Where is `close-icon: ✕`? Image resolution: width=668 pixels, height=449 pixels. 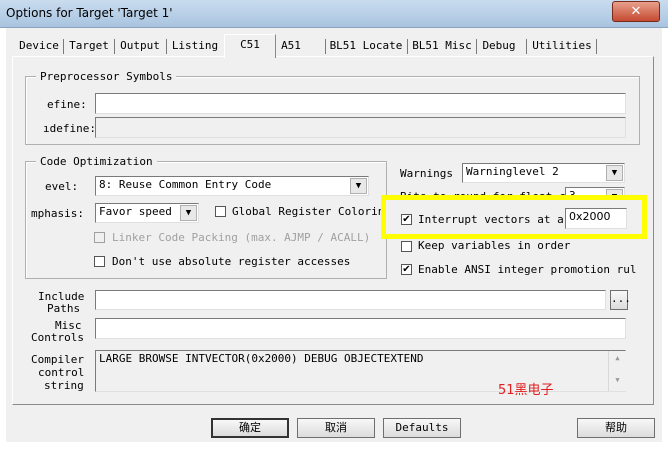 close-icon: ✕ is located at coordinates (636, 11).